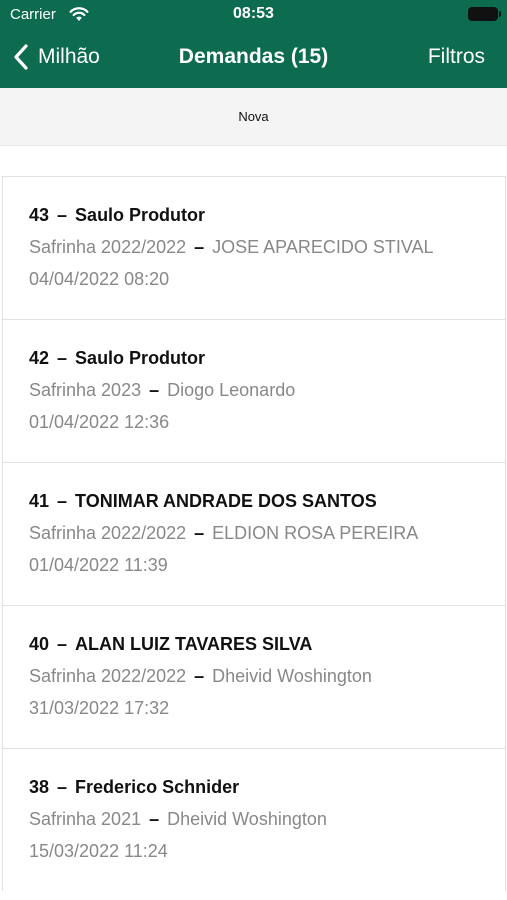 Image resolution: width=507 pixels, height=900 pixels. I want to click on status-bar: Carrier 08:53, so click(253, 14).